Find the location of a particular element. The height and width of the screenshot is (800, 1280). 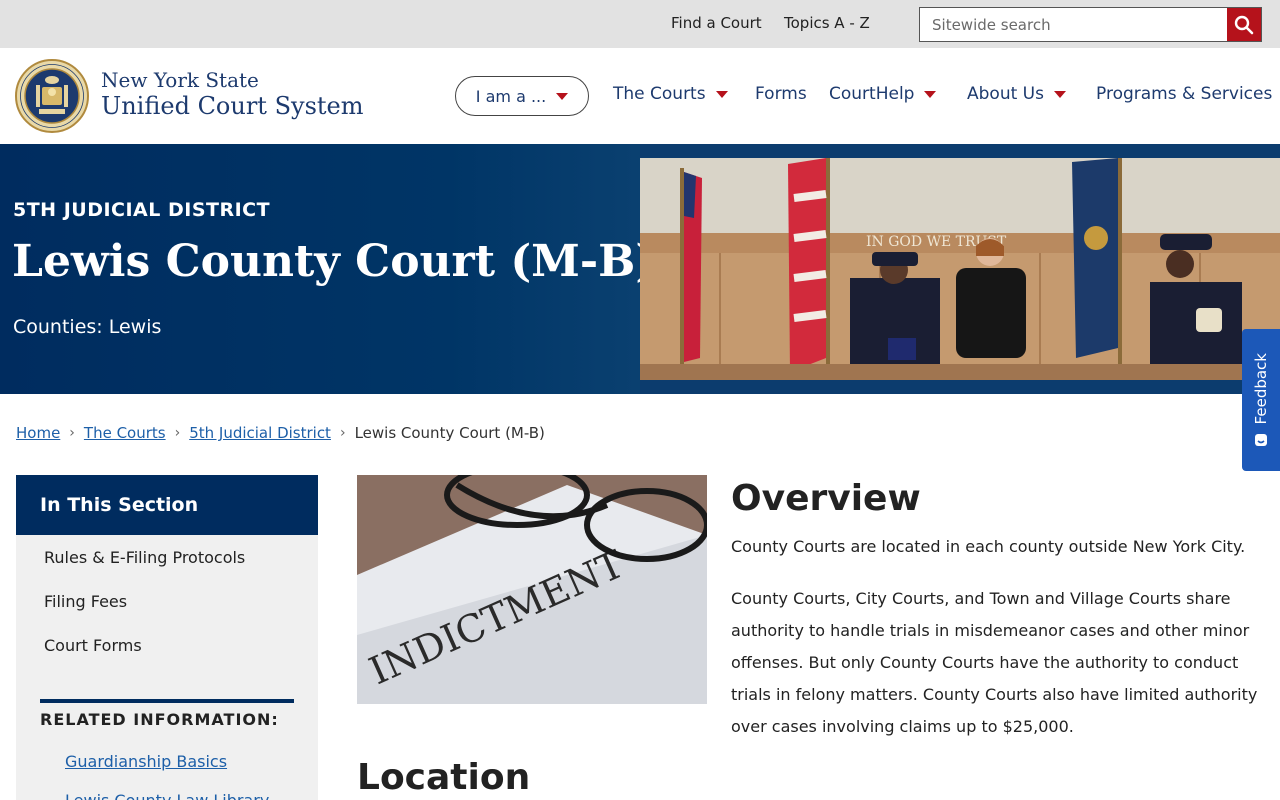

courtroom-illustration: IN GOD WE TRUST is located at coordinates (960, 269).